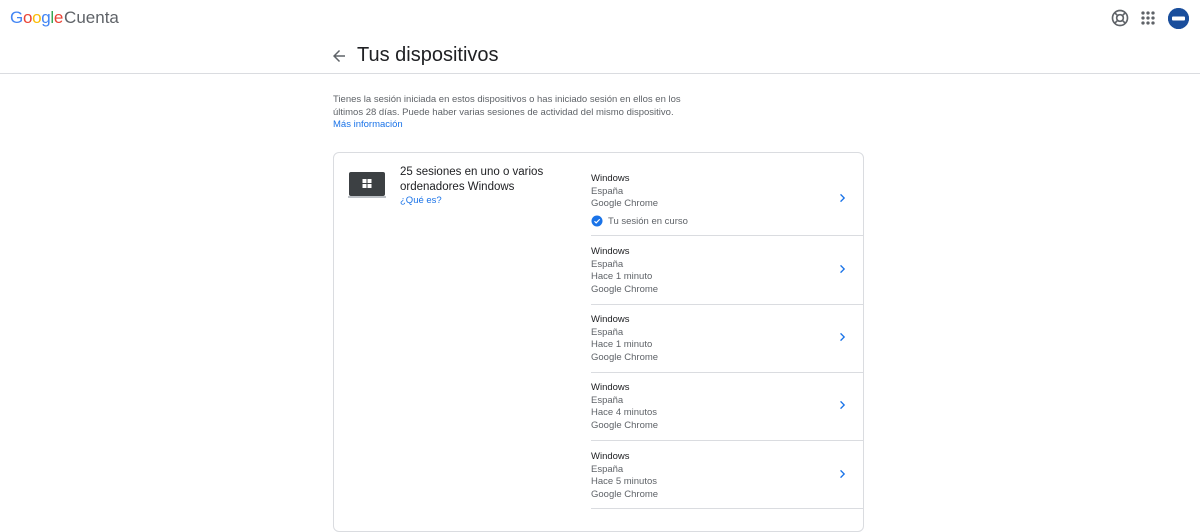  What do you see at coordinates (421, 200) in the screenshot?
I see `what-is-link: ¿Qué es?` at bounding box center [421, 200].